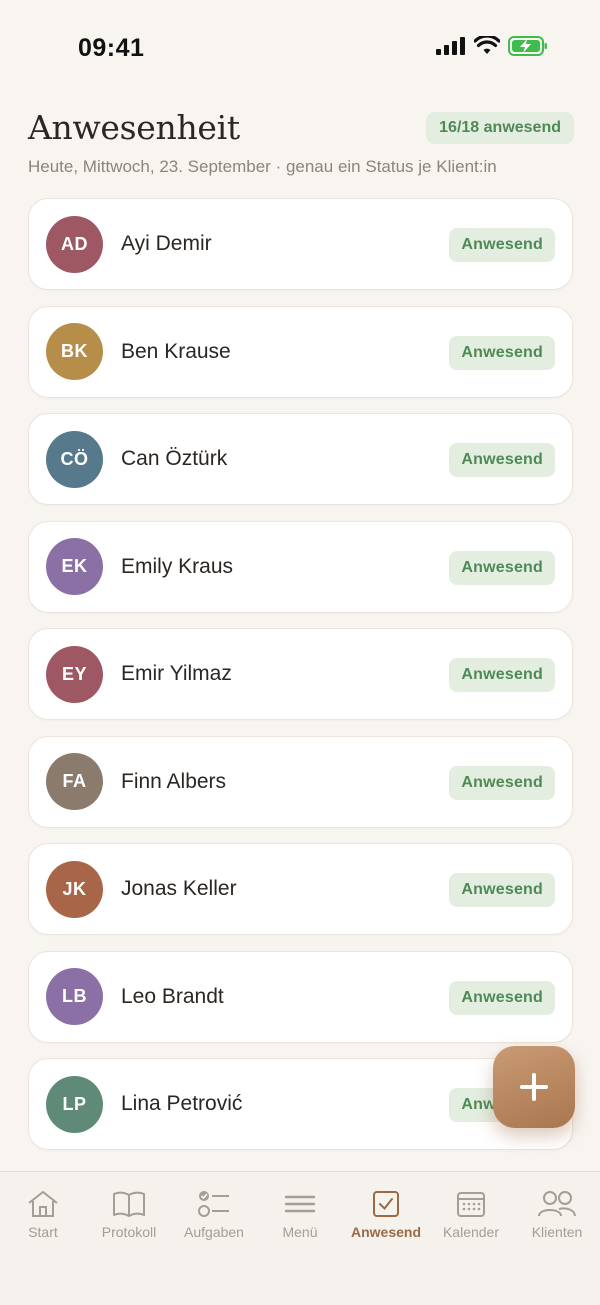 The width and height of the screenshot is (600, 1305). I want to click on avatar-initials: LP, so click(74, 1103).